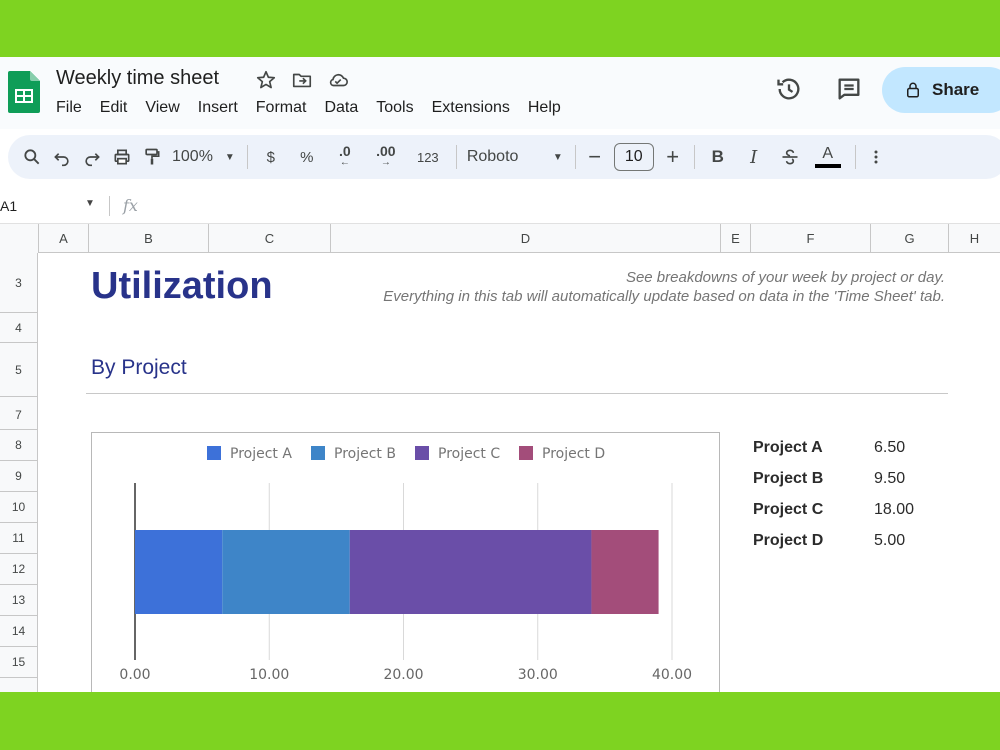  I want to click on column-header-h: H, so click(974, 238).